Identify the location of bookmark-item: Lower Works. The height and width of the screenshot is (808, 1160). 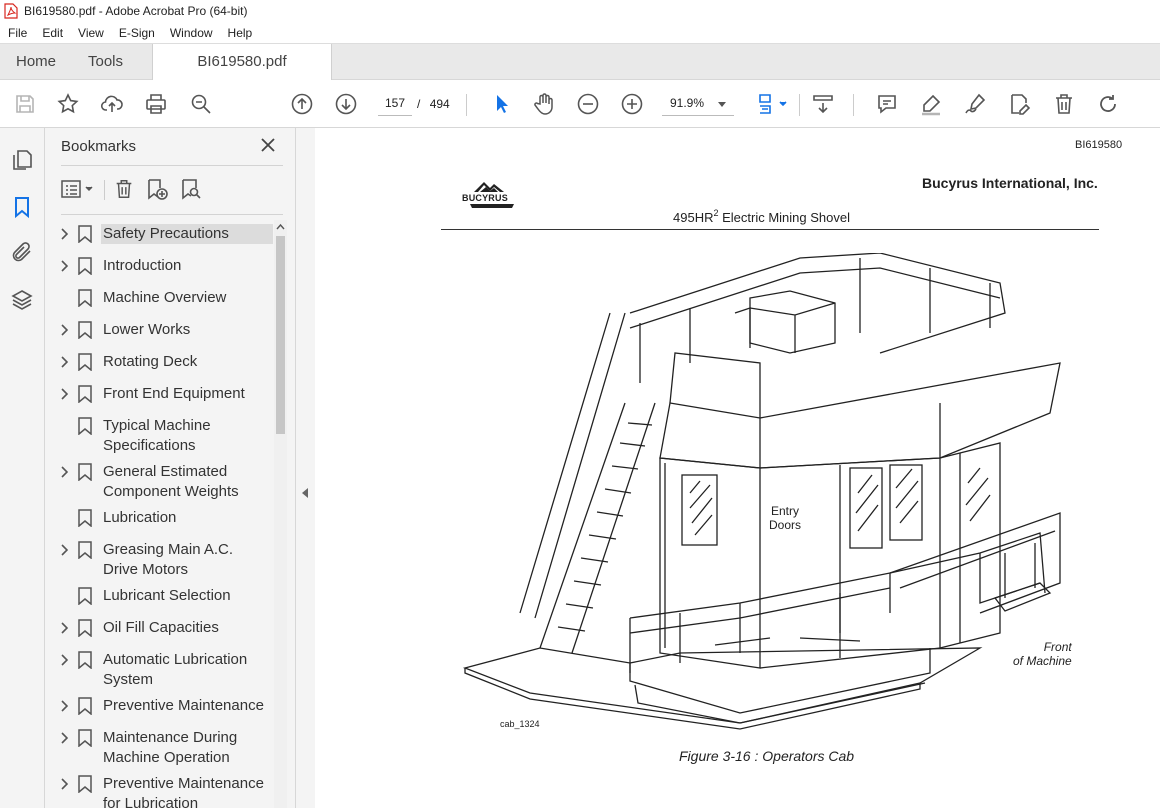
(163, 333).